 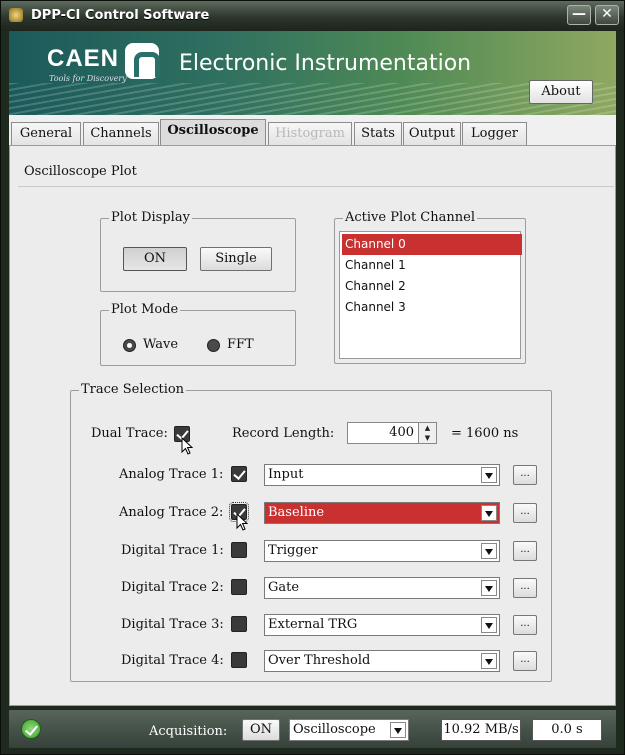 I want to click on acquisition-mode-select: Oscilloscope, so click(x=349, y=730).